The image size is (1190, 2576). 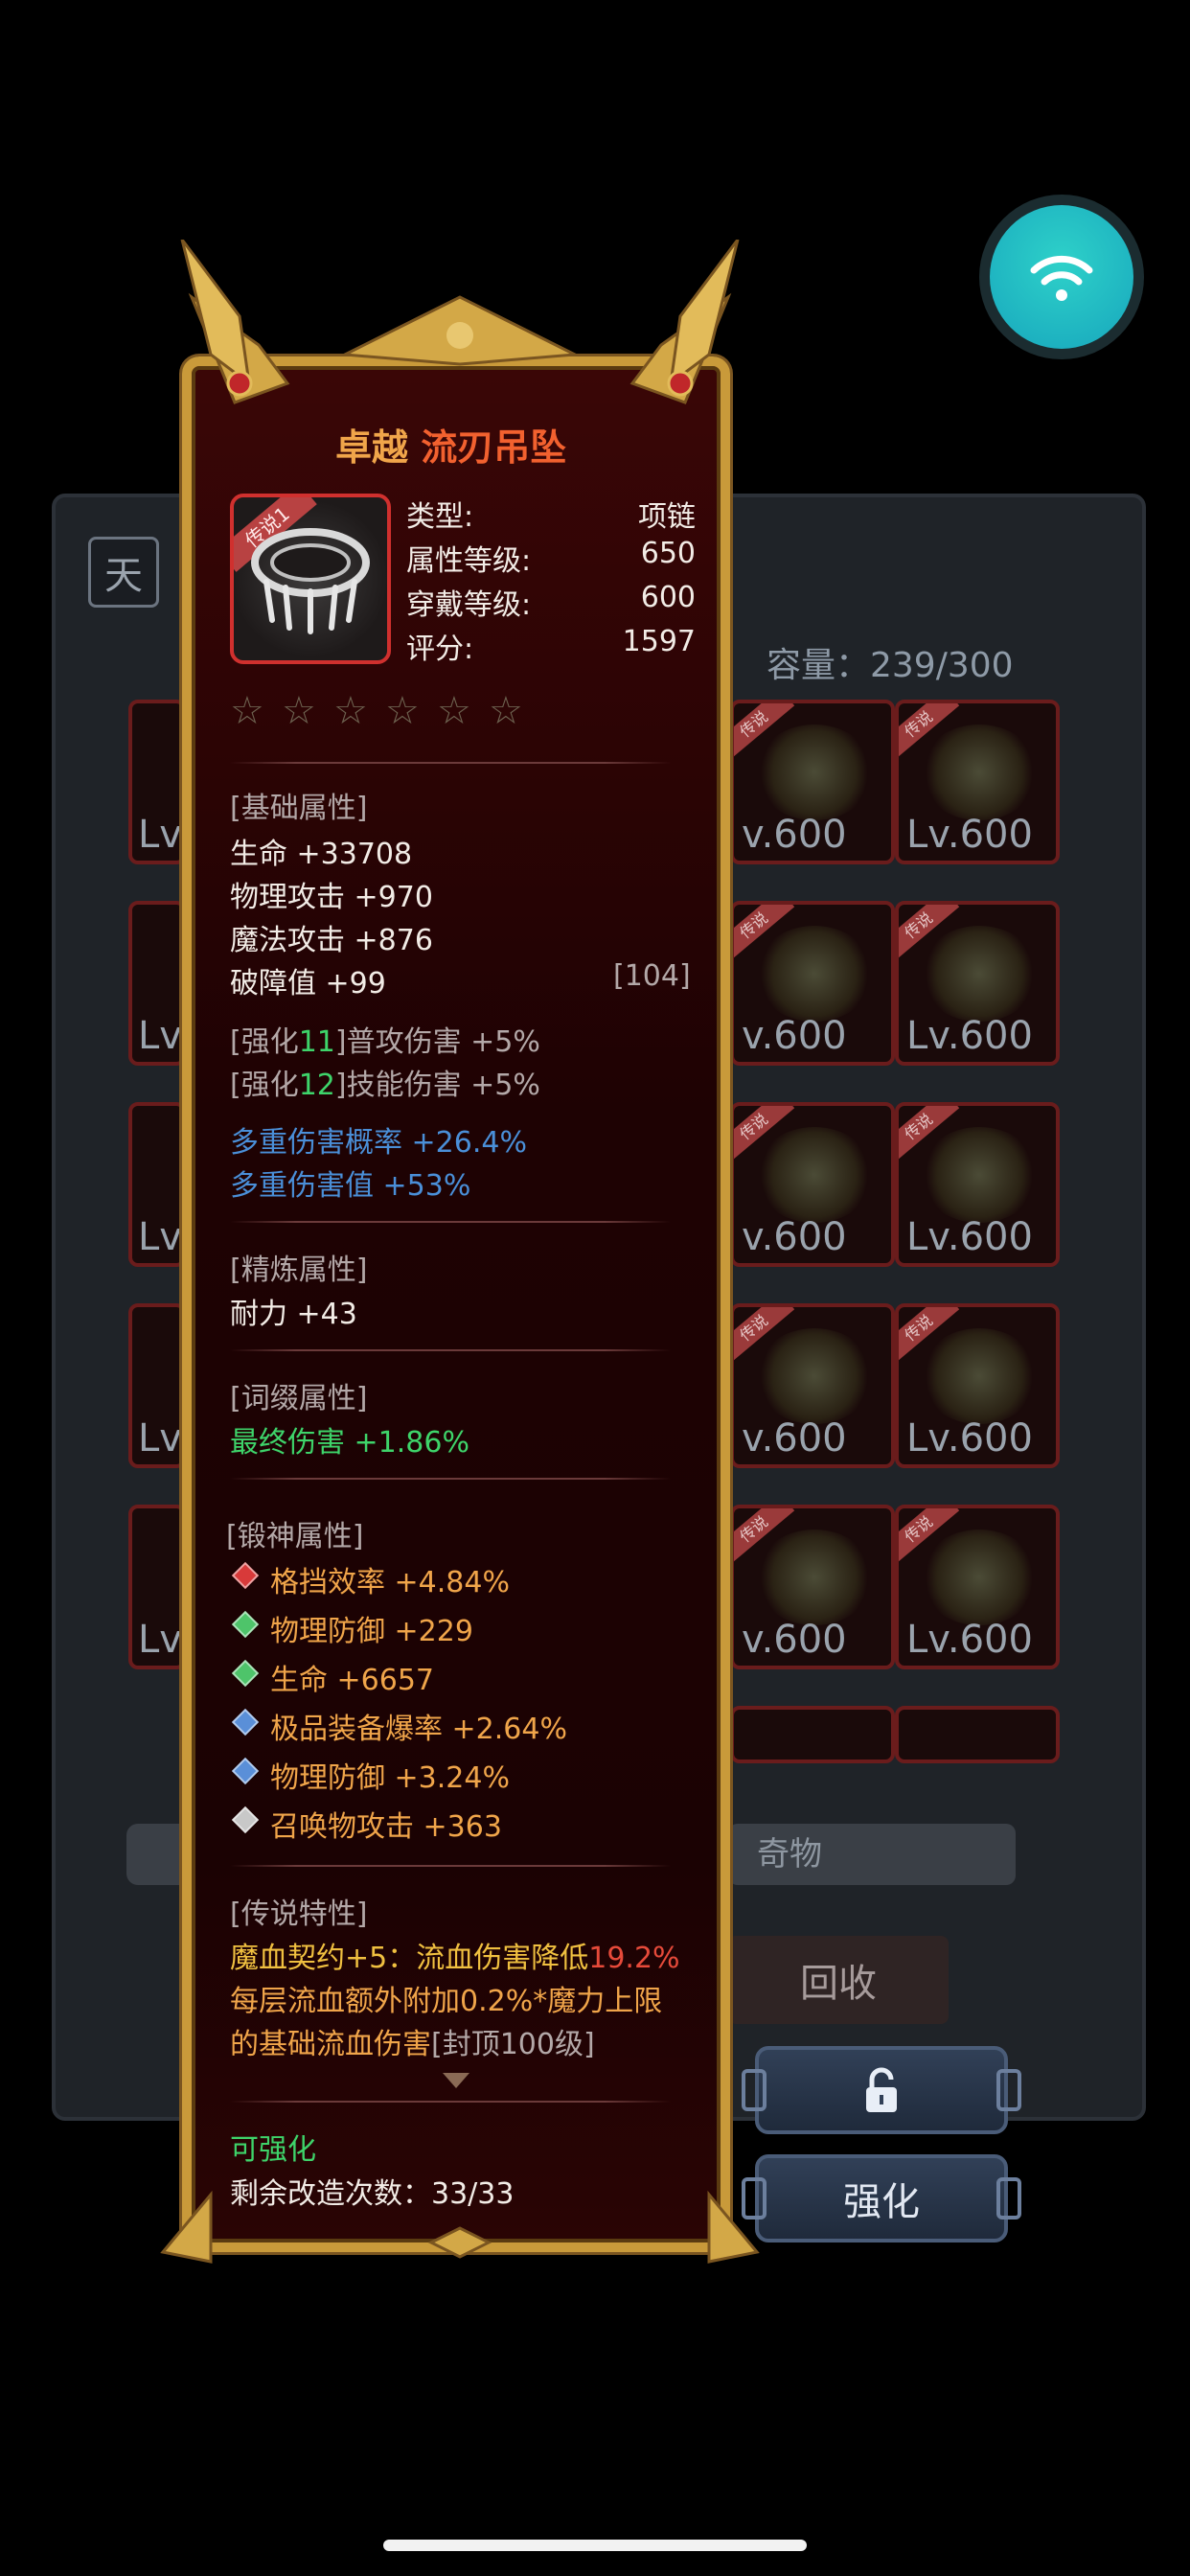 I want to click on info-label: 评分:, so click(x=440, y=649).